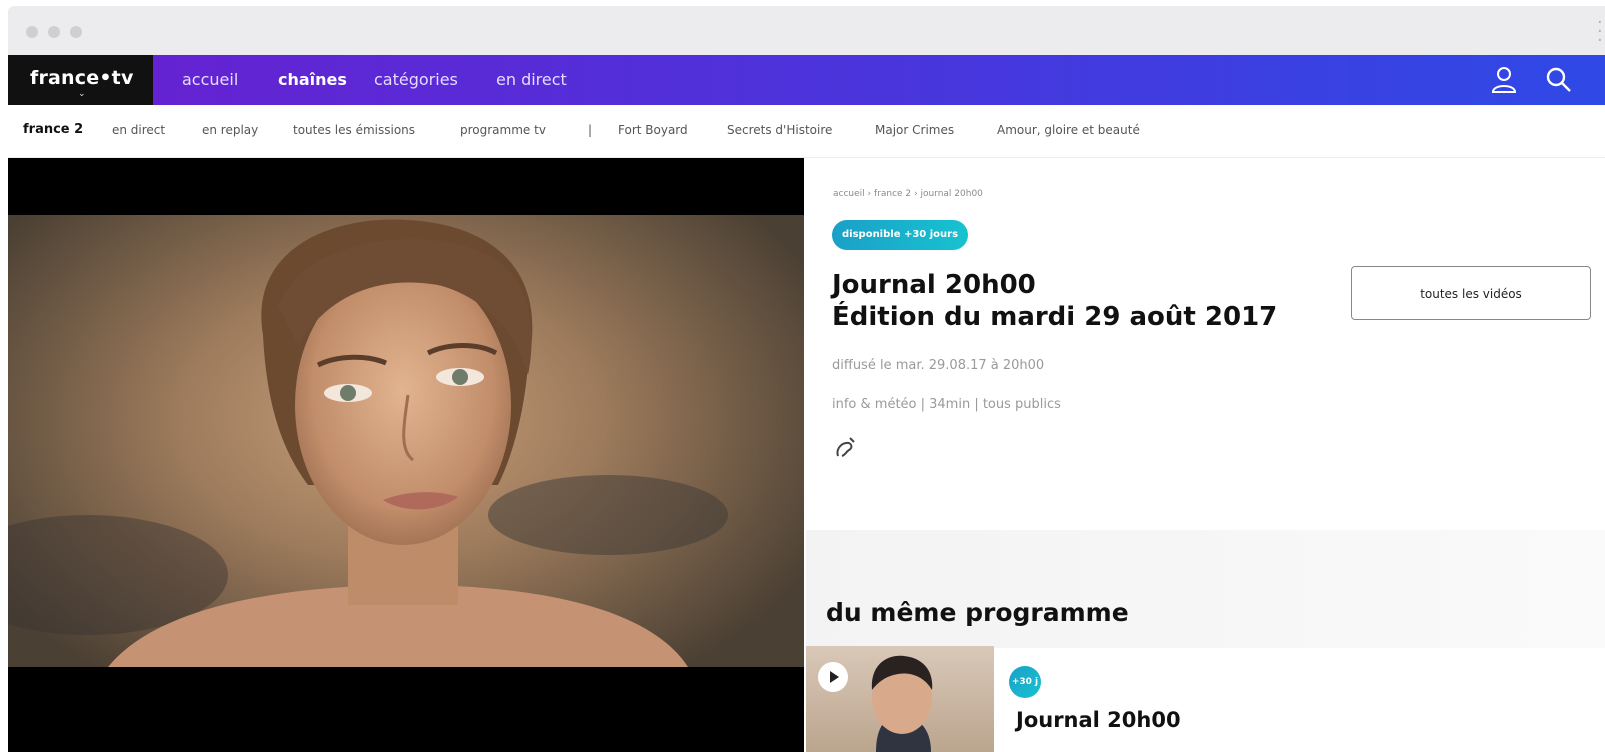 This screenshot has height=752, width=1605. I want to click on subnav-show-major-crimes: Major Crimes, so click(914, 130).